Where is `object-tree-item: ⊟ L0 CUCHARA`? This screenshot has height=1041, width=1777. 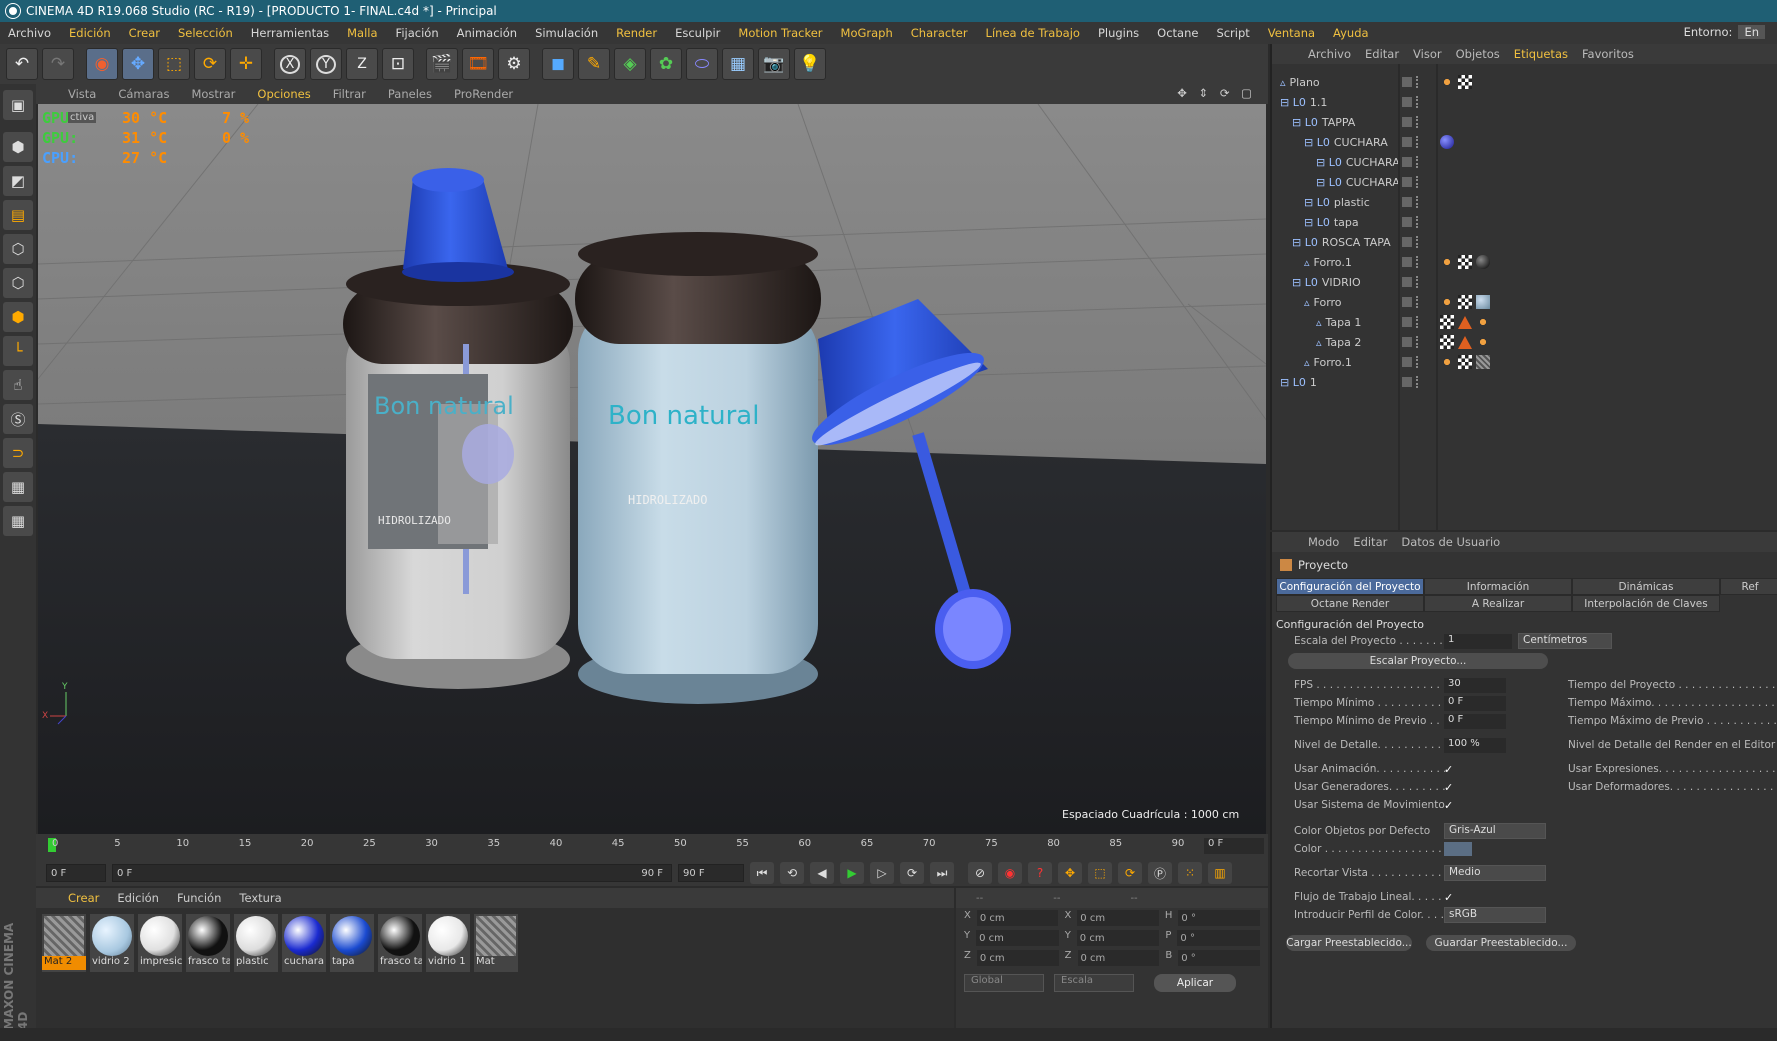
object-tree-item: ⊟ L0 CUCHARA is located at coordinates (1346, 142).